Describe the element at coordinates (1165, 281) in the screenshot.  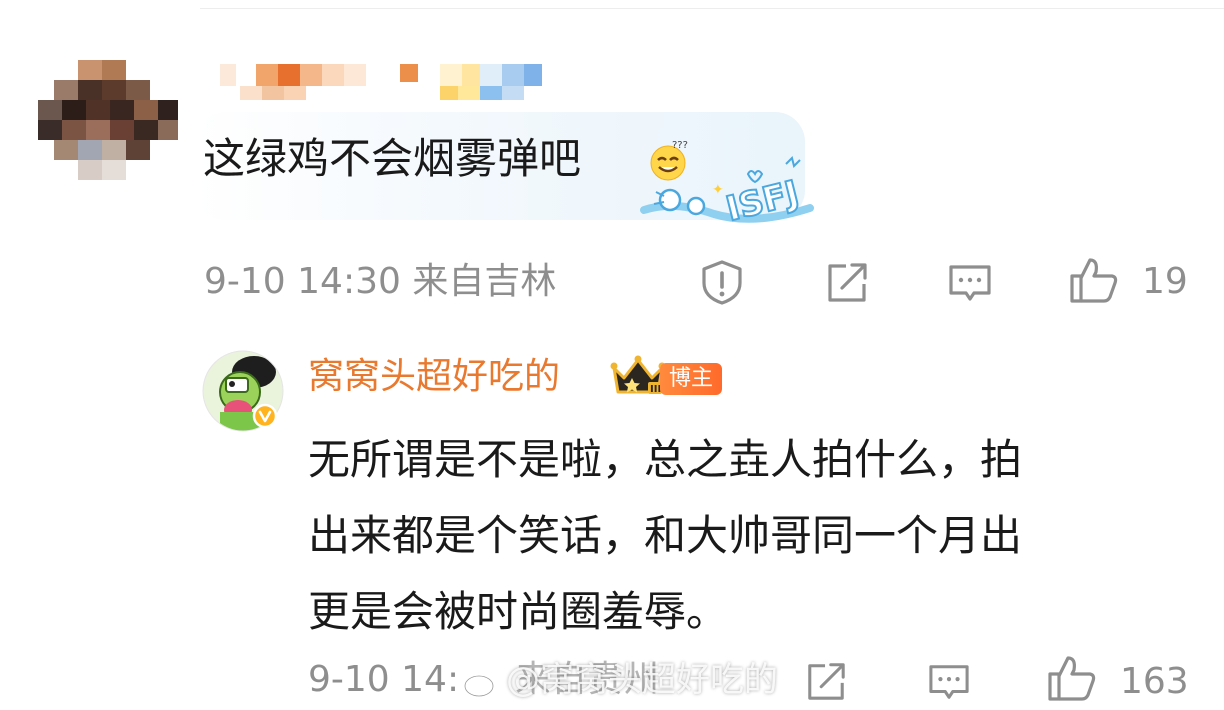
I see `like-count: 19` at that location.